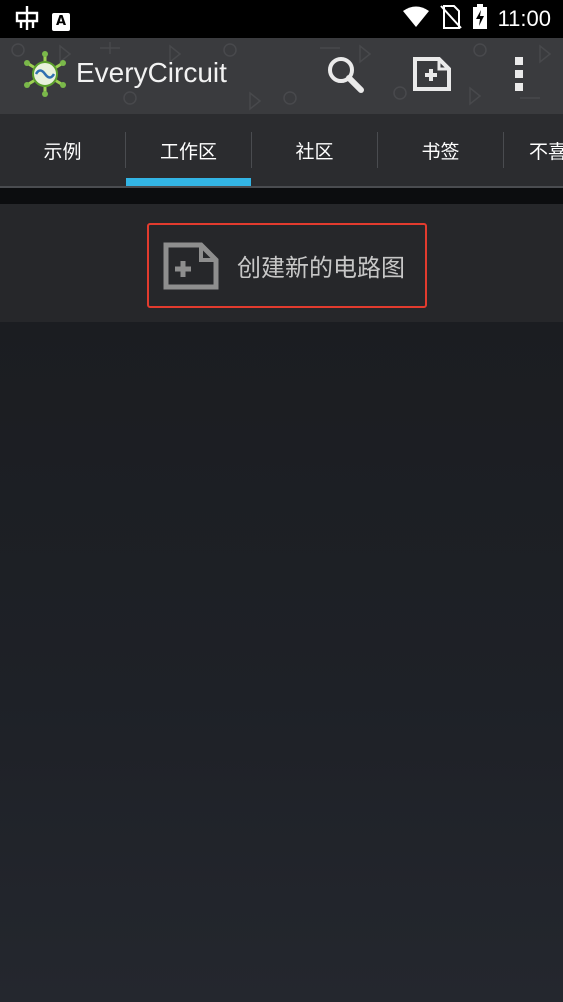 This screenshot has width=563, height=1002. What do you see at coordinates (281, 19) in the screenshot?
I see `status-bar: A 11:00` at bounding box center [281, 19].